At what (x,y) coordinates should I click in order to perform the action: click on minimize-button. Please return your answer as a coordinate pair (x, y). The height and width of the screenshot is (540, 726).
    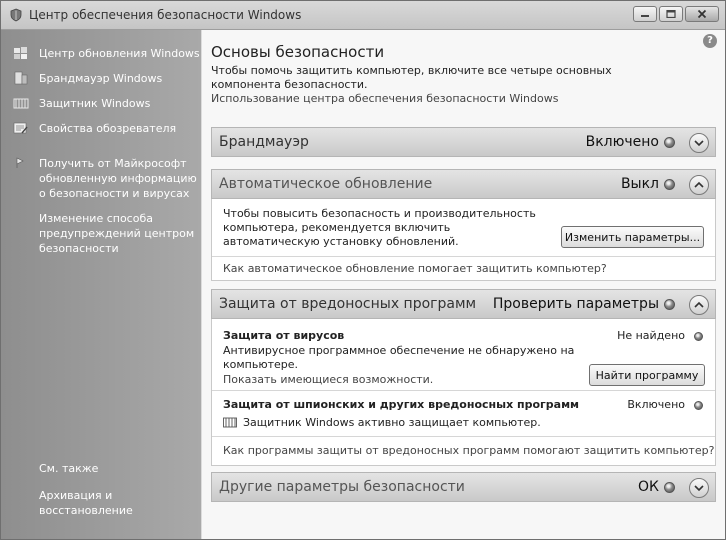
    Looking at the image, I should click on (645, 14).